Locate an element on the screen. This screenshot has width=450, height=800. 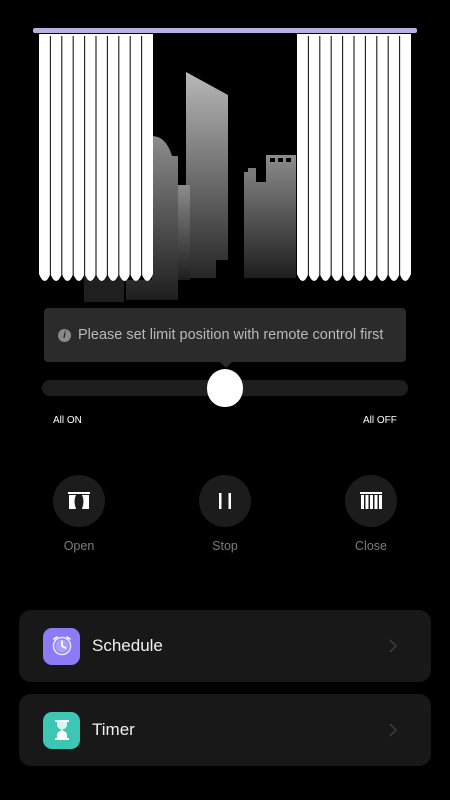
curtain-closed-icon is located at coordinates (371, 500).